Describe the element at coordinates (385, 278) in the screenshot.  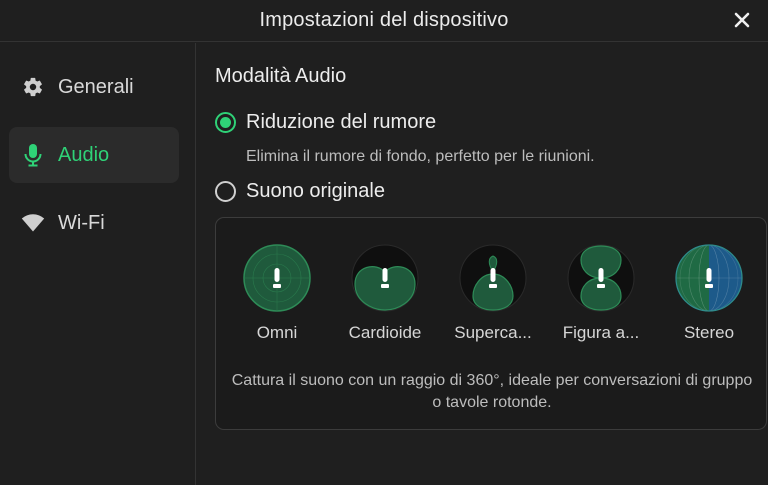
I see `cardioid-pattern-icon` at that location.